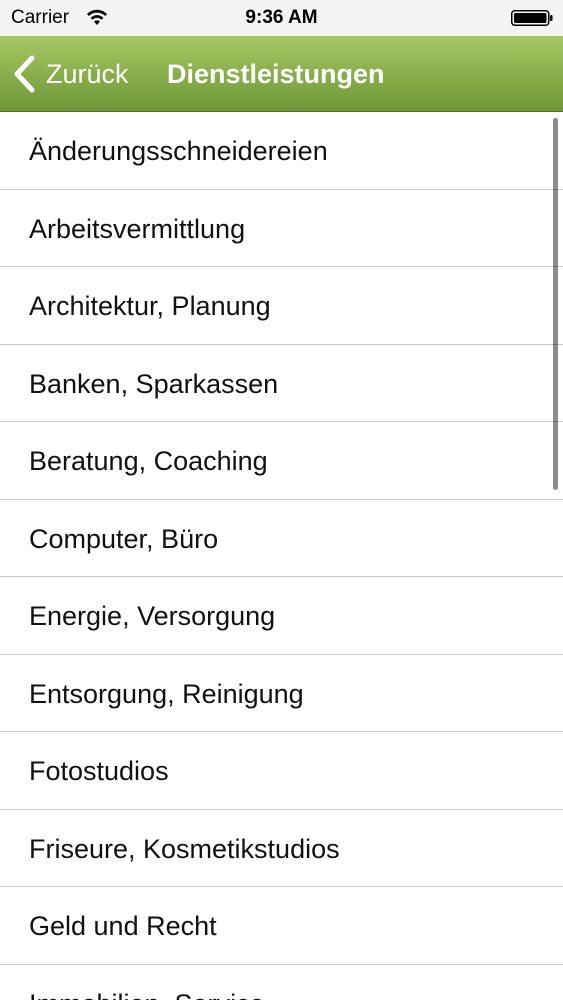 Image resolution: width=563 pixels, height=1000 pixels. What do you see at coordinates (281, 982) in the screenshot?
I see `list-item: Immobilien, Service` at bounding box center [281, 982].